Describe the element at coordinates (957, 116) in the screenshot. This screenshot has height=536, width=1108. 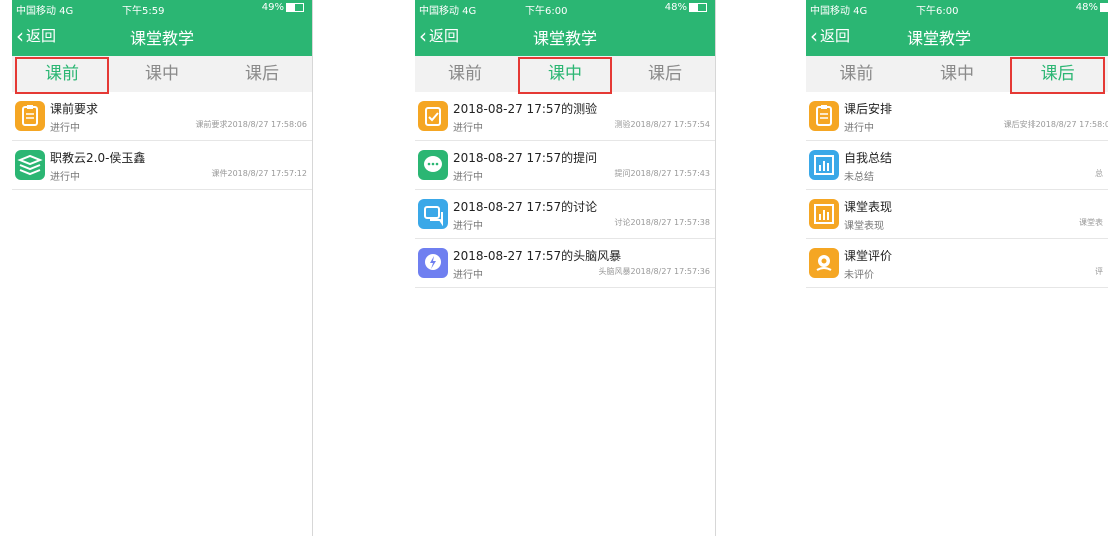
I see `list-item: 课后安排 进行中 课后安排2018/8/27 17:58:0` at that location.